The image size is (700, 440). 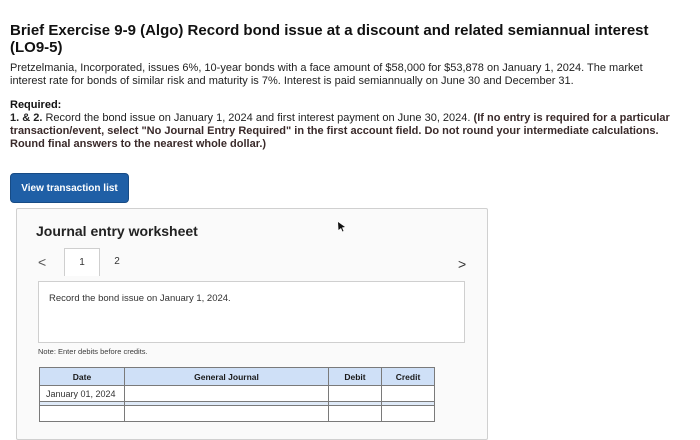 I want to click on table-row: January 01, 2024, so click(x=237, y=393).